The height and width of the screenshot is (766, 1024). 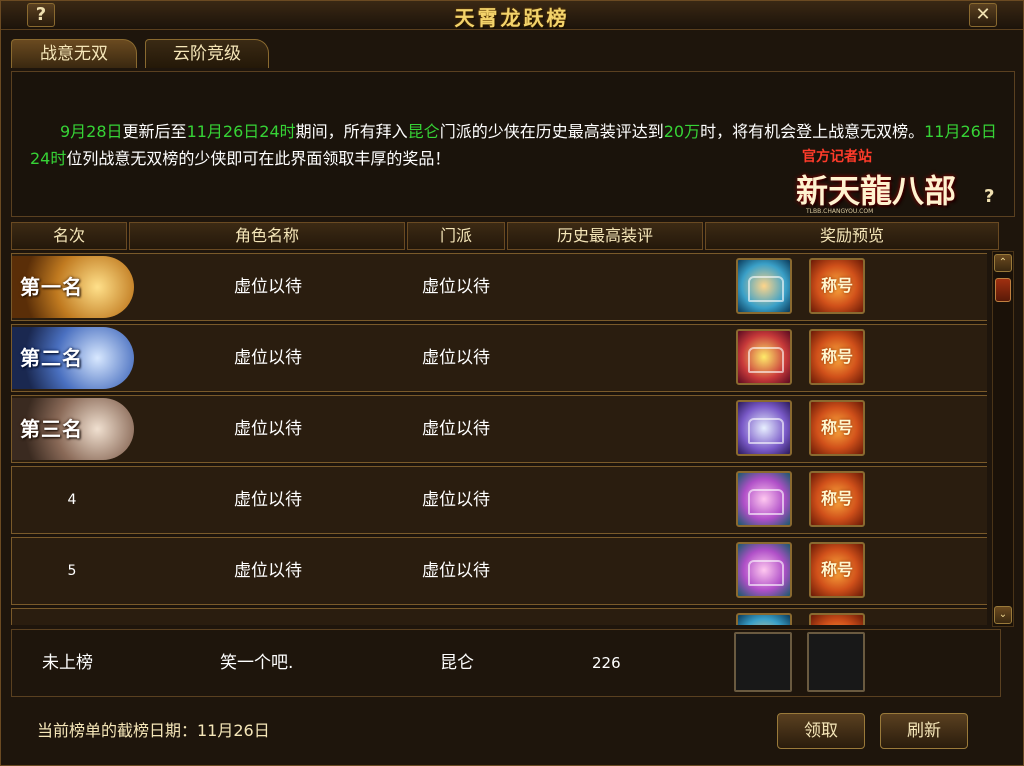 What do you see at coordinates (499, 500) in the screenshot?
I see `table-row: 4 虚位以待 虚位以待 称号` at bounding box center [499, 500].